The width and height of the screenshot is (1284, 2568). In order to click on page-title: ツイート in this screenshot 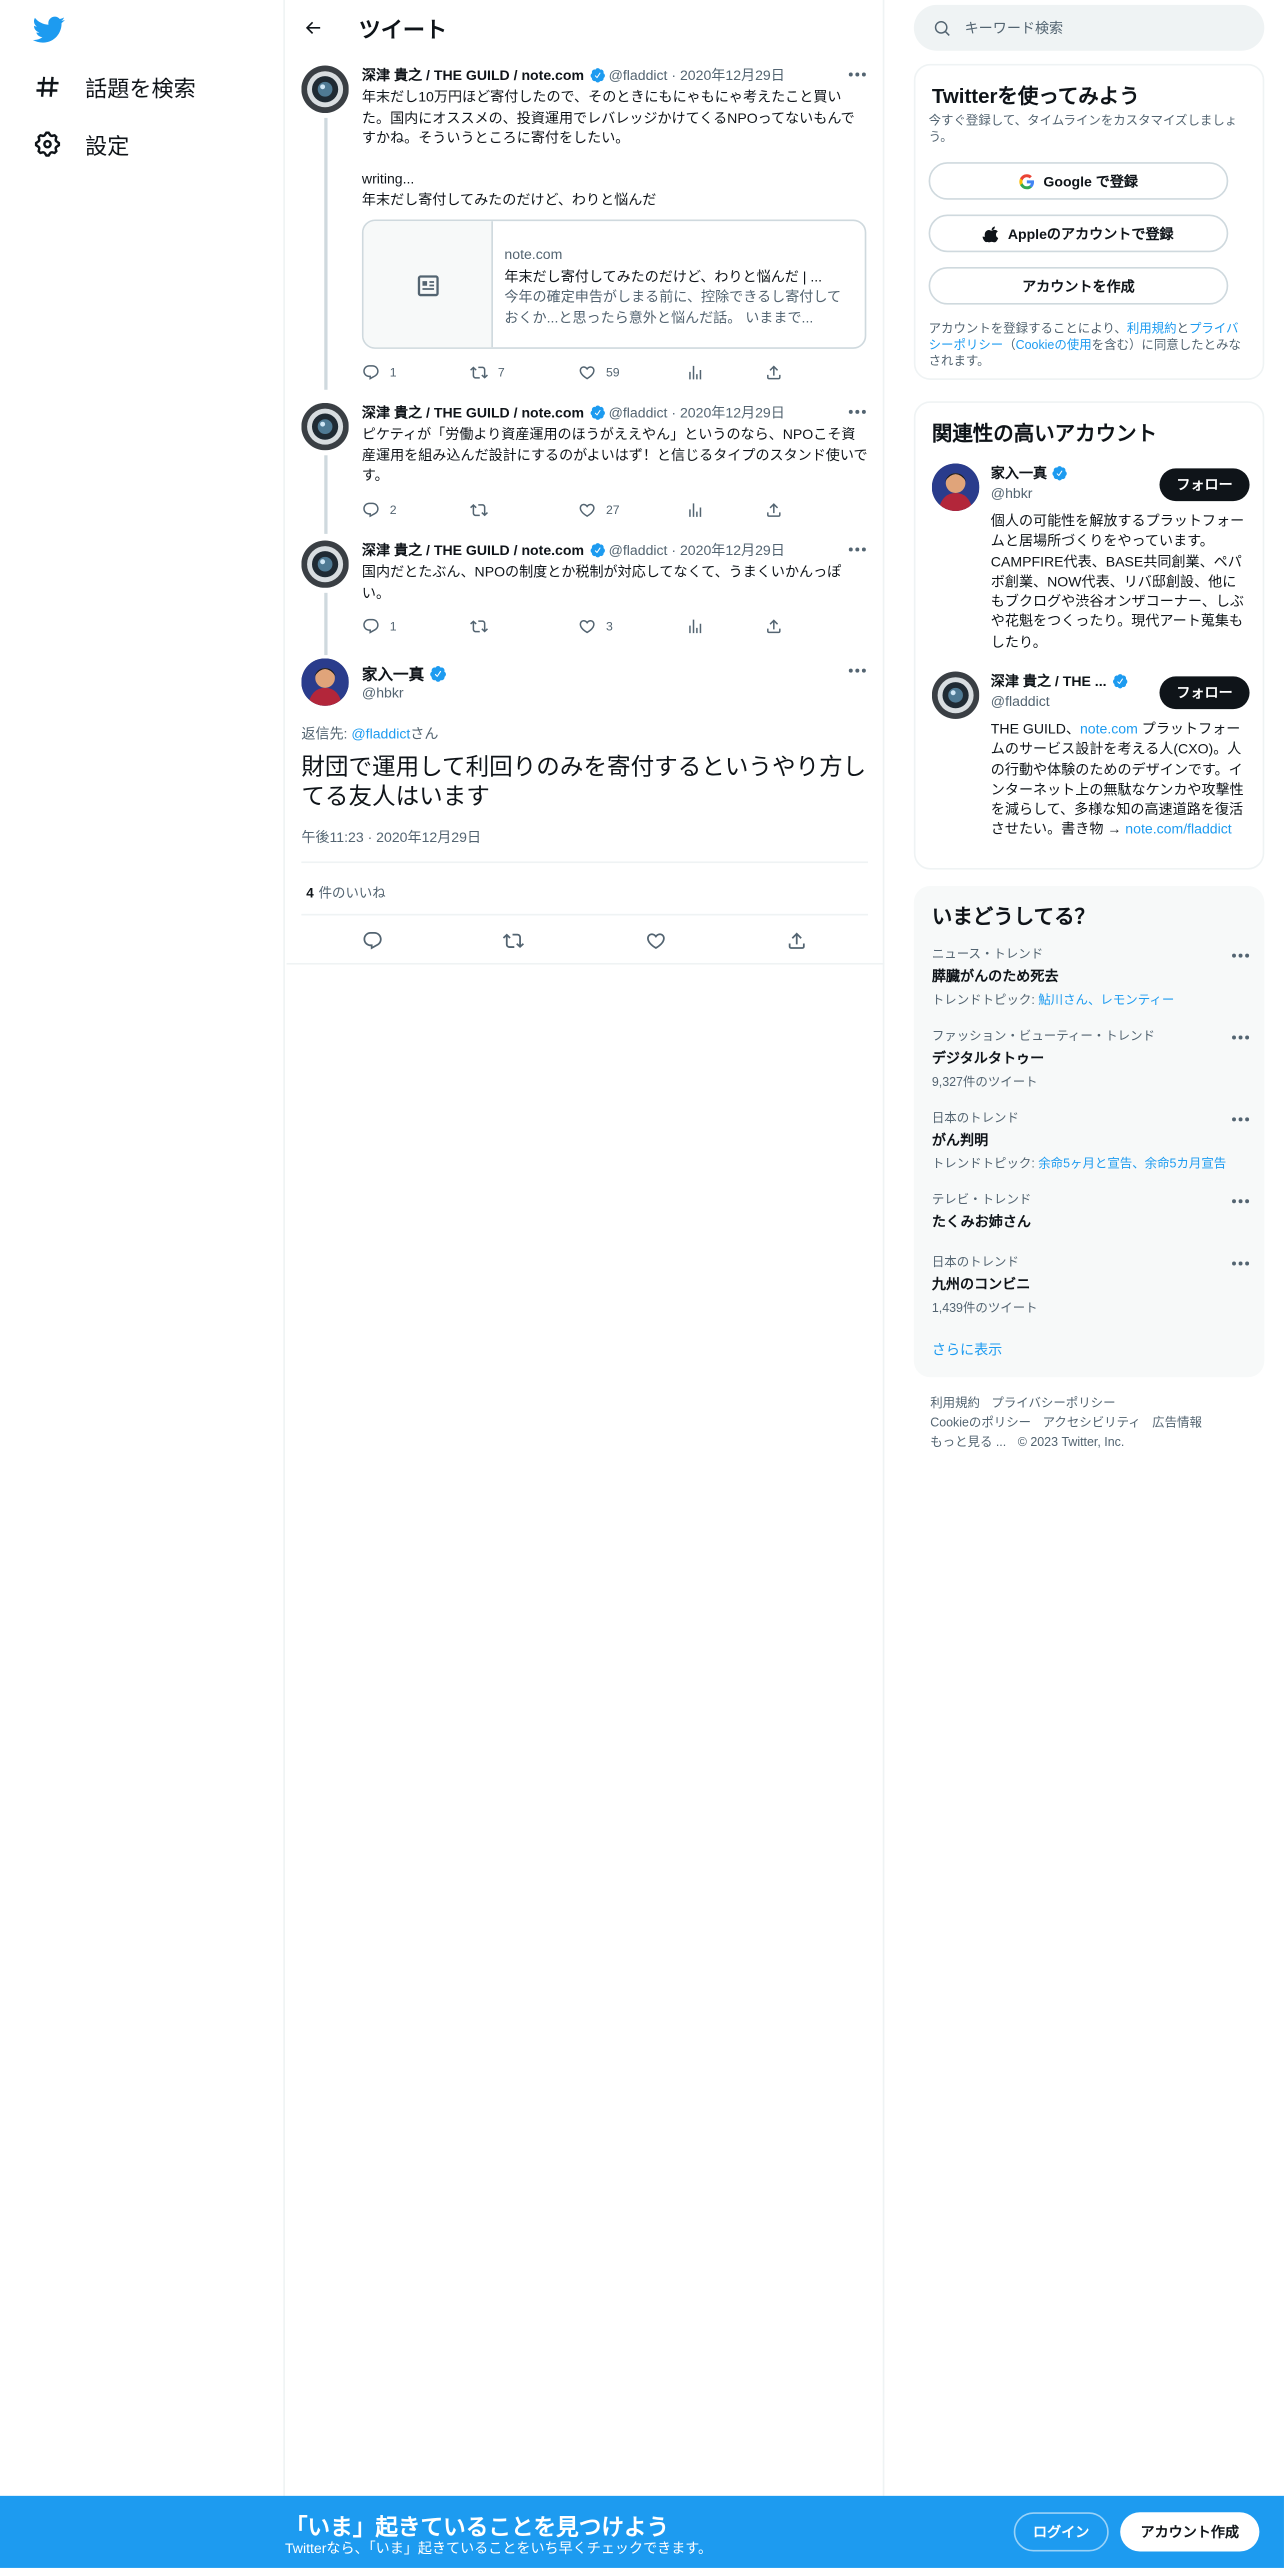, I will do `click(403, 30)`.